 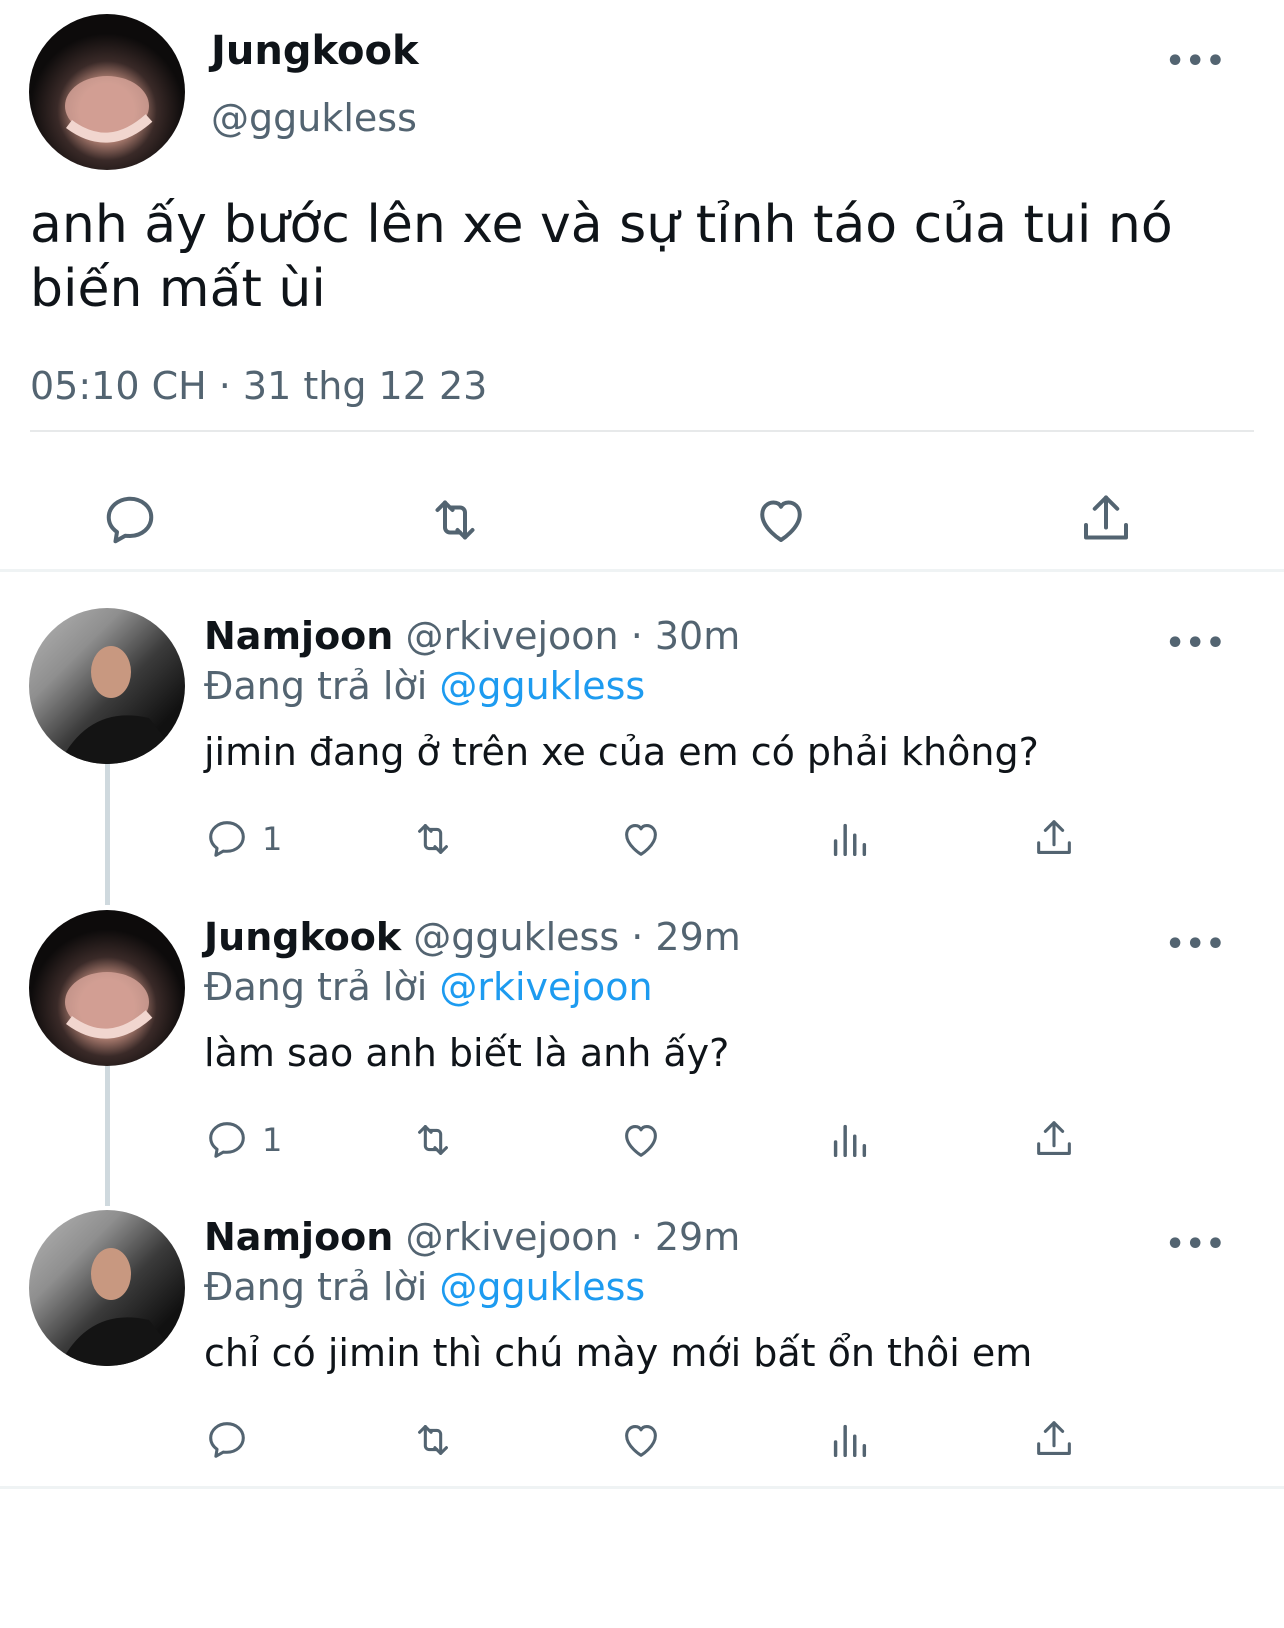 I want to click on reply-action, so click(x=233, y=1440).